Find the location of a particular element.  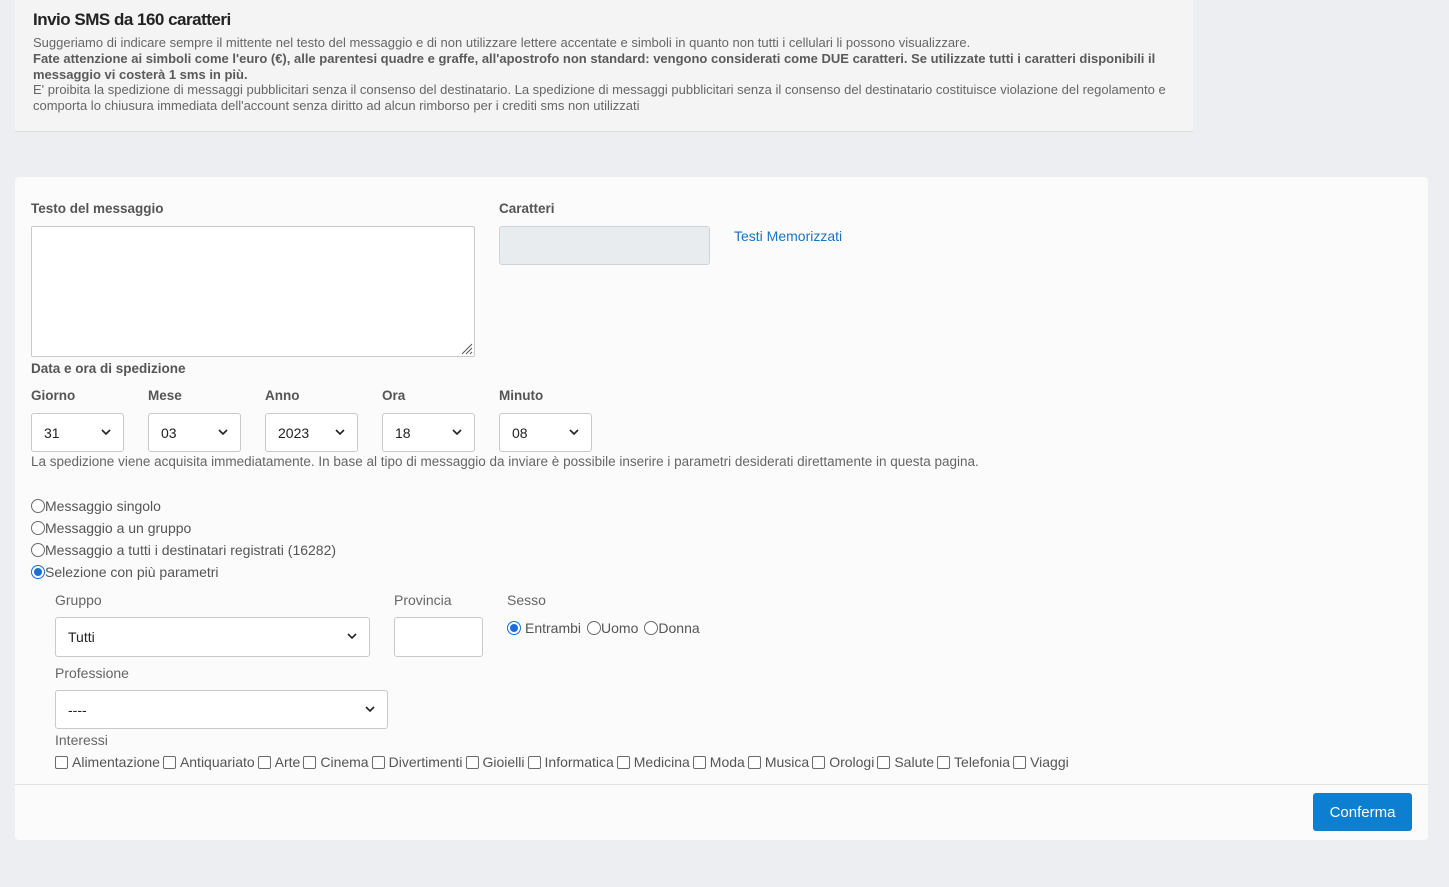

day-select: 31 is located at coordinates (77, 432).